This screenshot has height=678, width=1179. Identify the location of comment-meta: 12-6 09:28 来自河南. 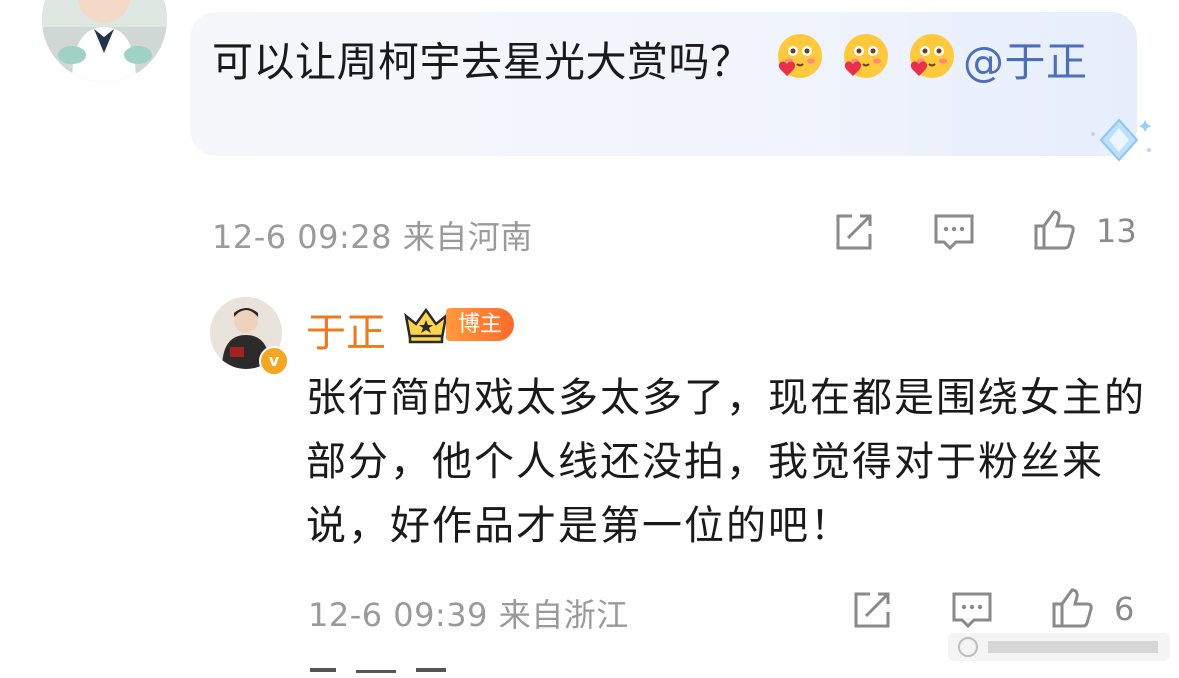
(372, 235).